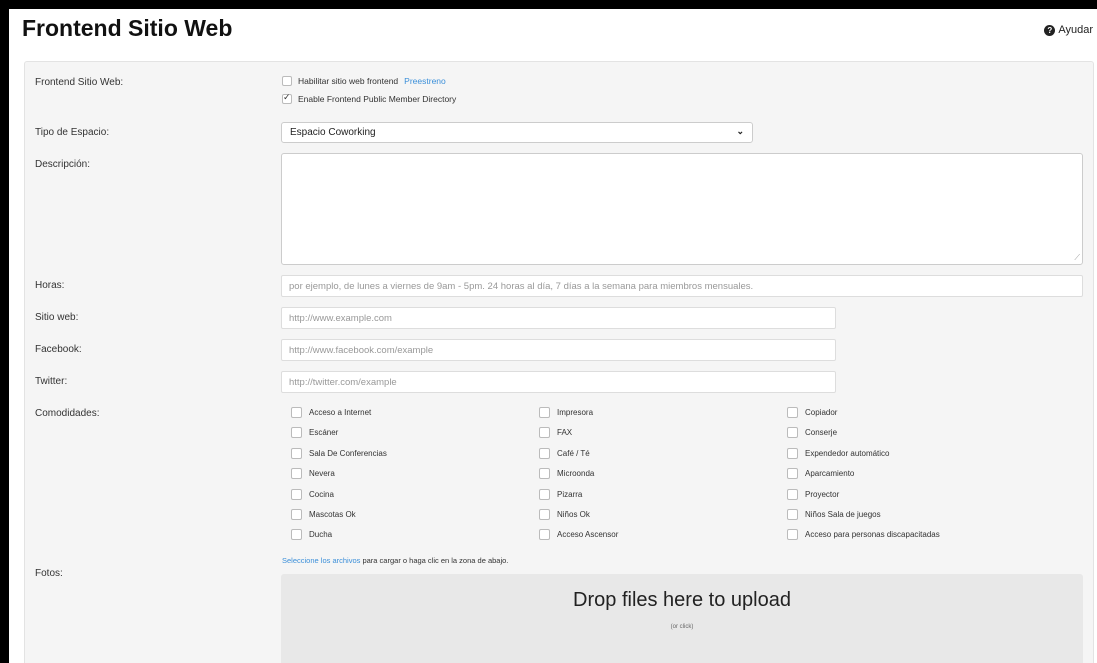  I want to click on hours-label: Horas:, so click(50, 285).